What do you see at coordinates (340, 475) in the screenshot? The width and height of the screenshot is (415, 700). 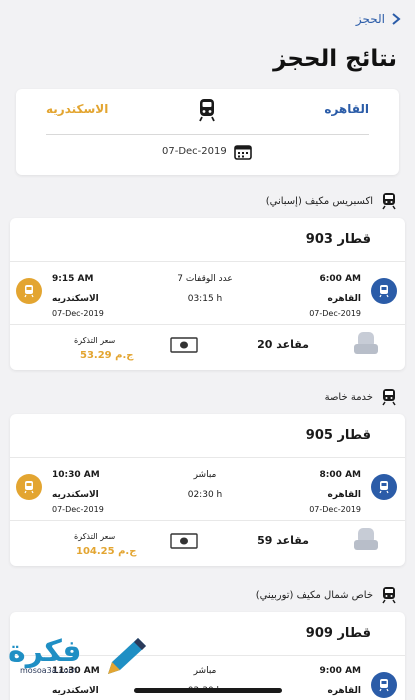 I see `departure-time: 8:00 AM` at bounding box center [340, 475].